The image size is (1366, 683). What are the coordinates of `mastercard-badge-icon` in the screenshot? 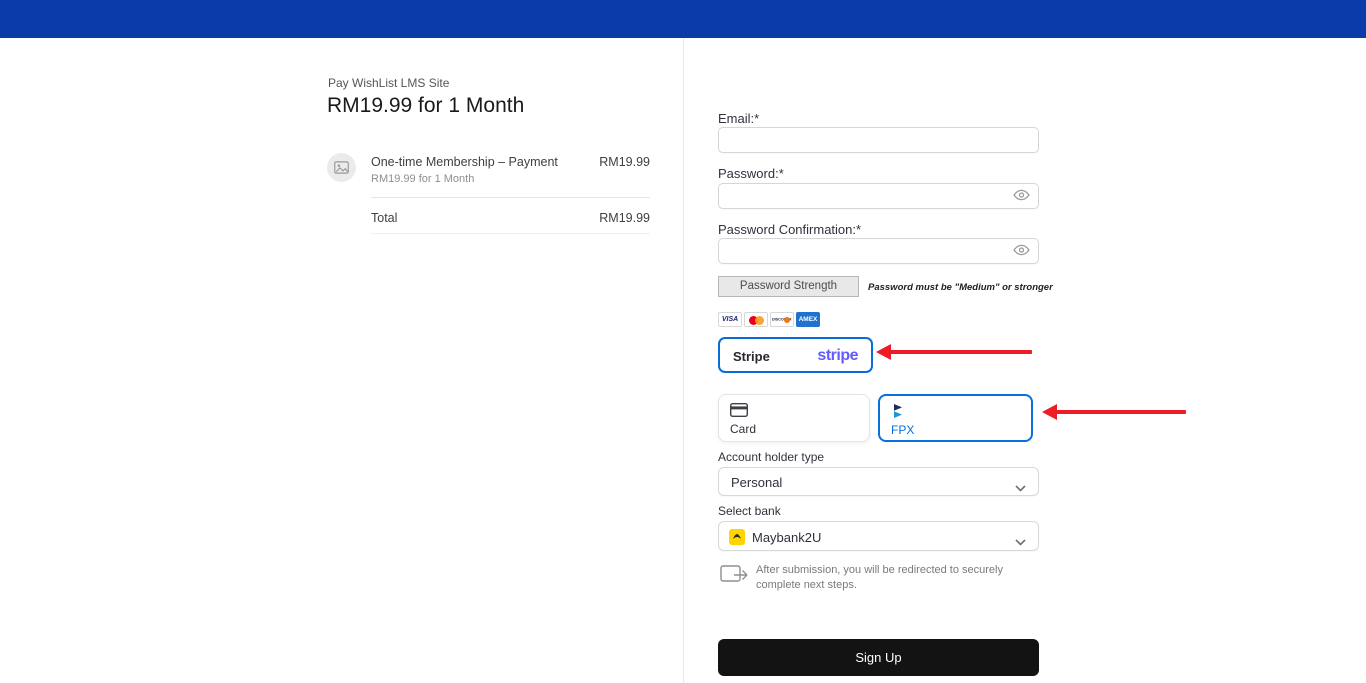 It's located at (756, 319).